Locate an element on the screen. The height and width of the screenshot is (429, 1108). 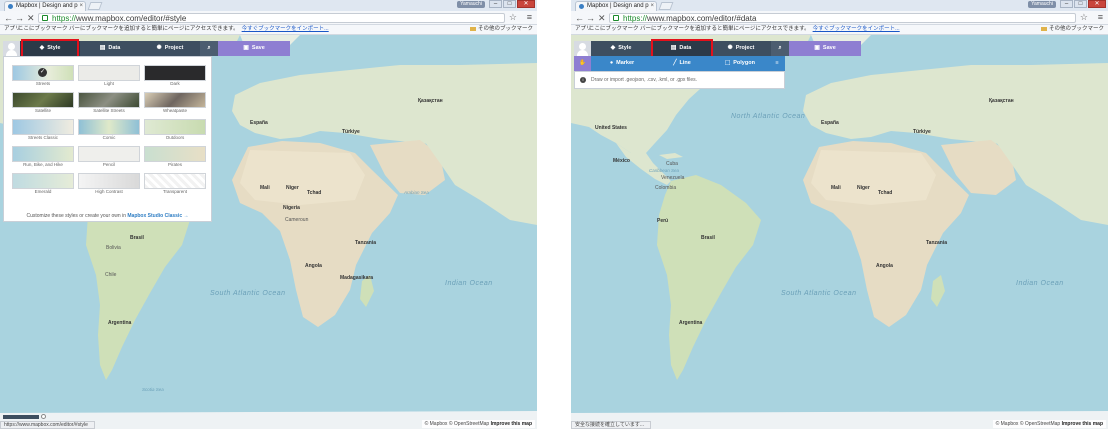
style-thumb-streets-classic is located at coordinates (43, 127).